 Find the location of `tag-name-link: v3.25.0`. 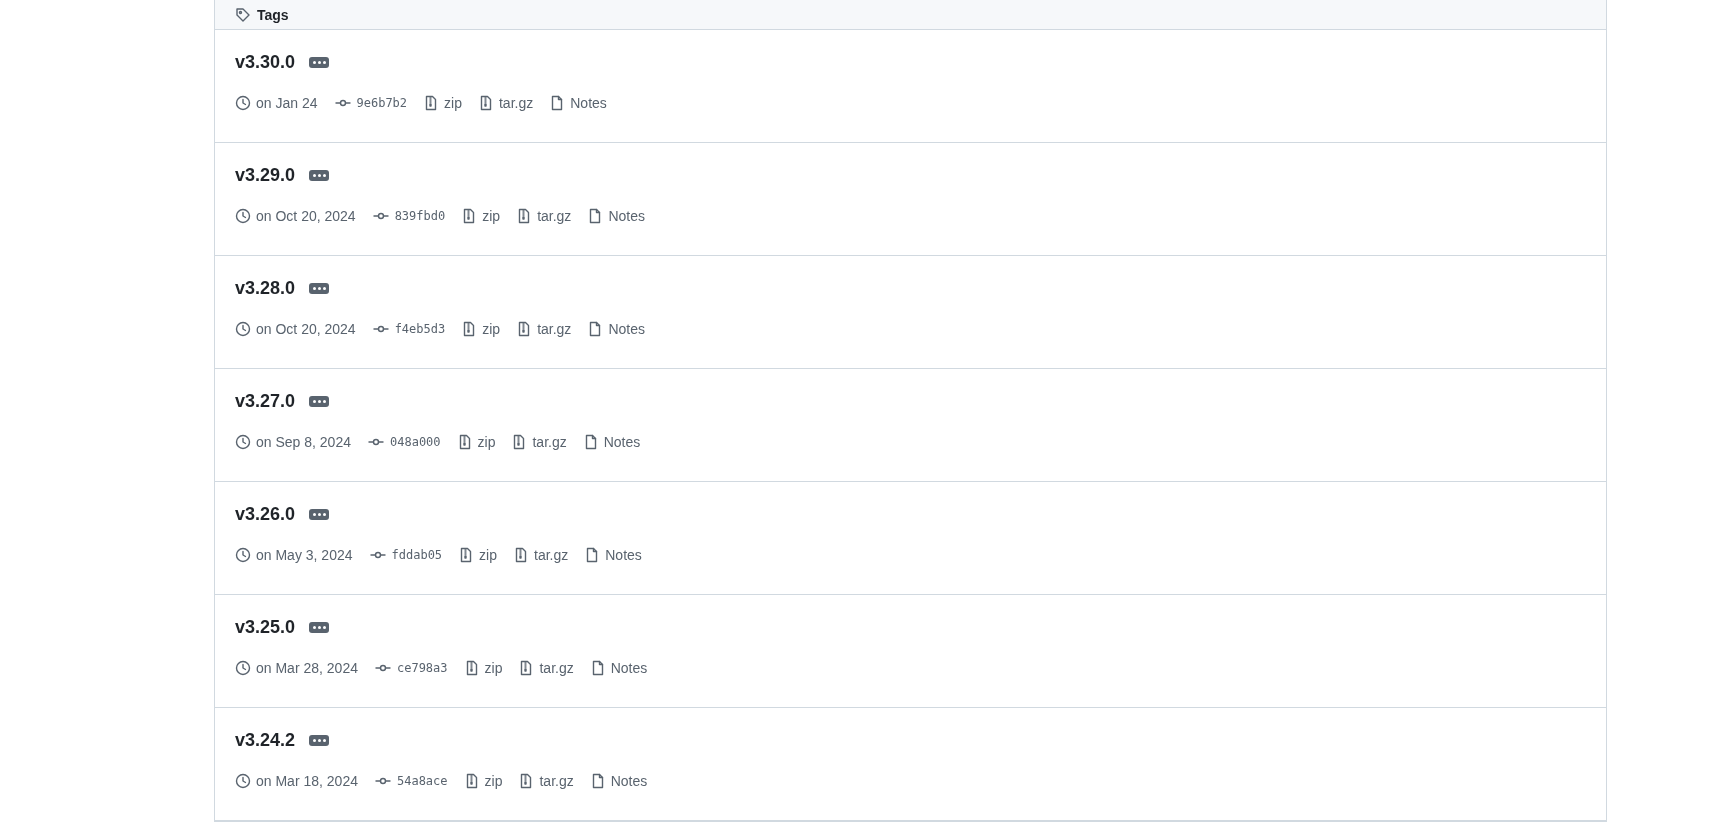

tag-name-link: v3.25.0 is located at coordinates (265, 627).